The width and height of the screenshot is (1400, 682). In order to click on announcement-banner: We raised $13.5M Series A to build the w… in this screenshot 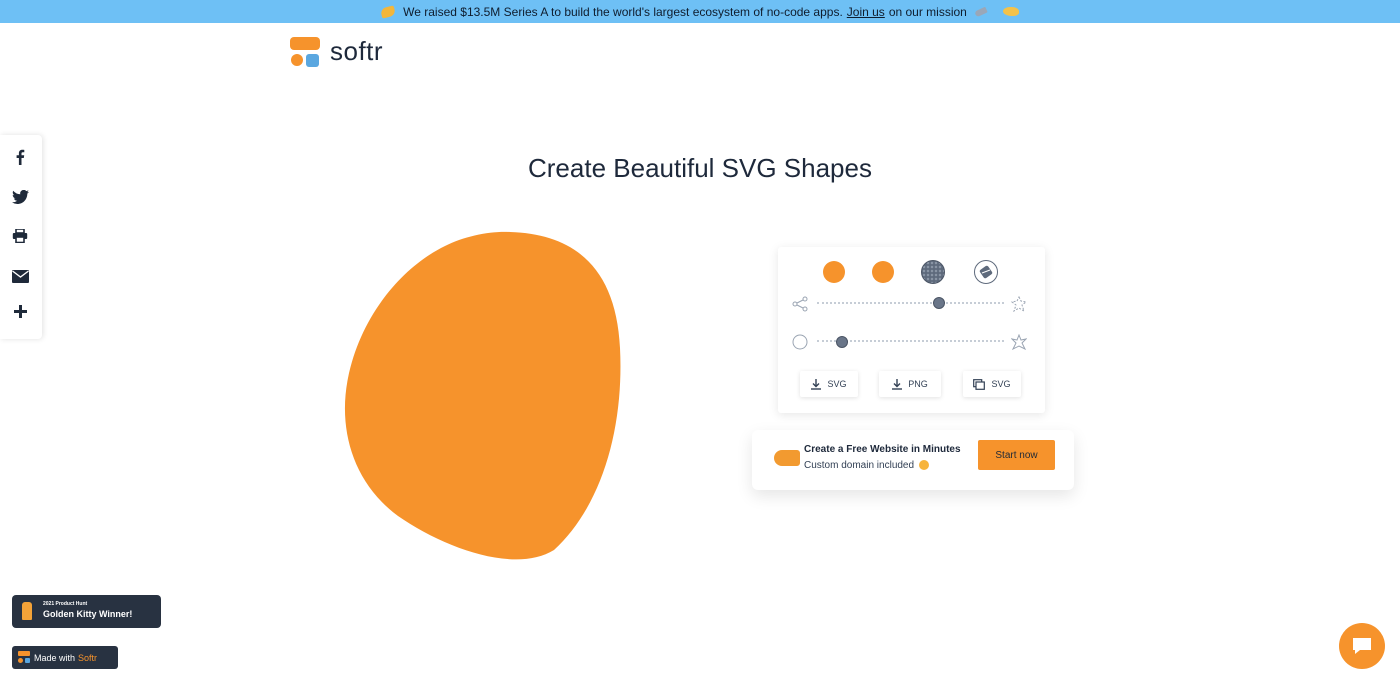, I will do `click(700, 11)`.